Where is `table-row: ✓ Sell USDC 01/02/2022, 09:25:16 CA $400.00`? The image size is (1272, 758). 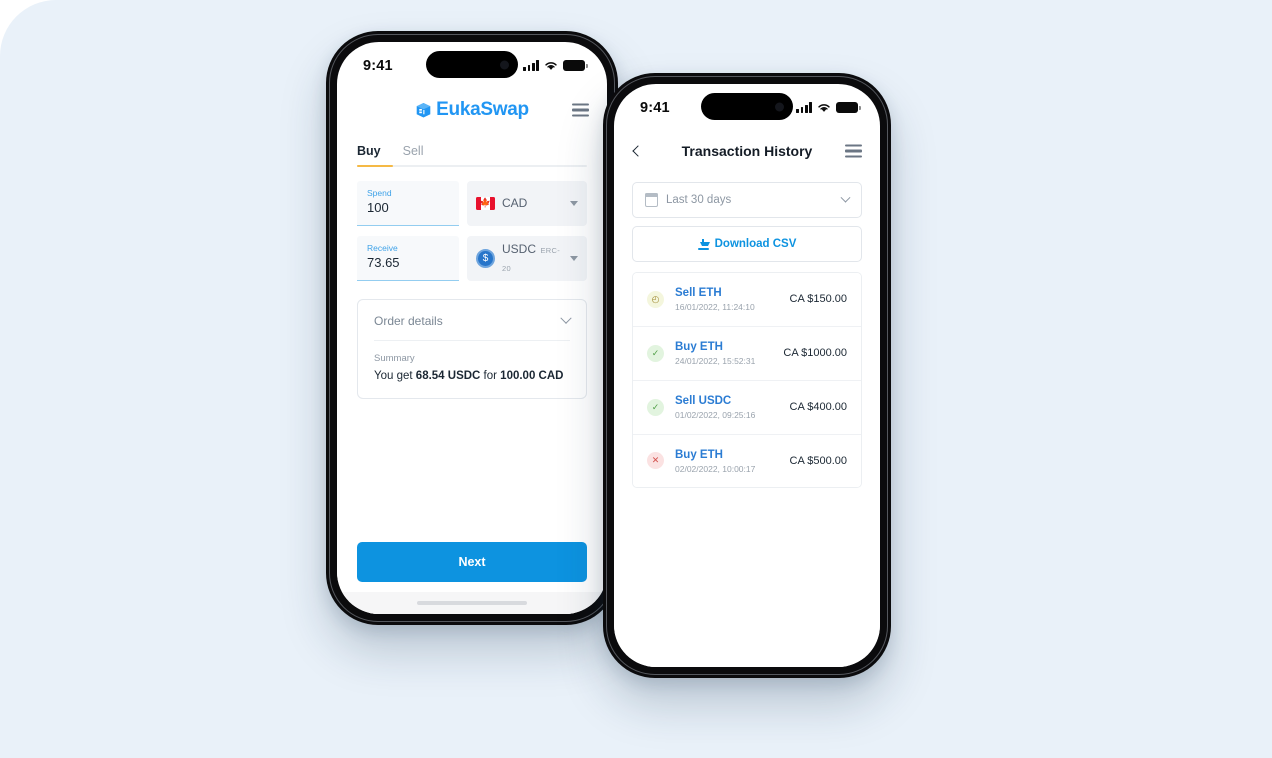 table-row: ✓ Sell USDC 01/02/2022, 09:25:16 CA $400.00 is located at coordinates (747, 407).